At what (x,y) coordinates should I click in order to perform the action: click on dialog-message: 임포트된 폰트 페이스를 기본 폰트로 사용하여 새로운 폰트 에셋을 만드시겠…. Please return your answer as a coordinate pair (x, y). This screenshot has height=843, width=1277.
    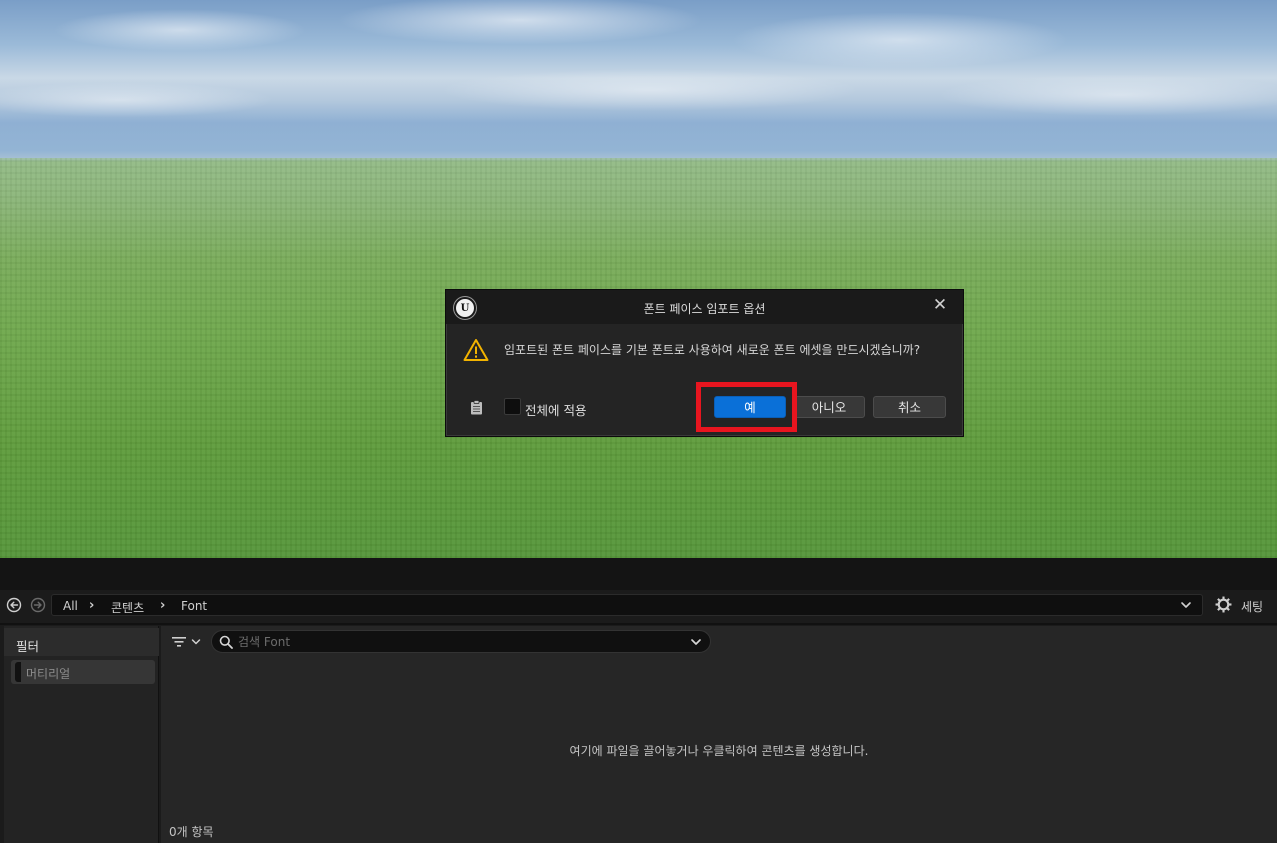
    Looking at the image, I should click on (712, 350).